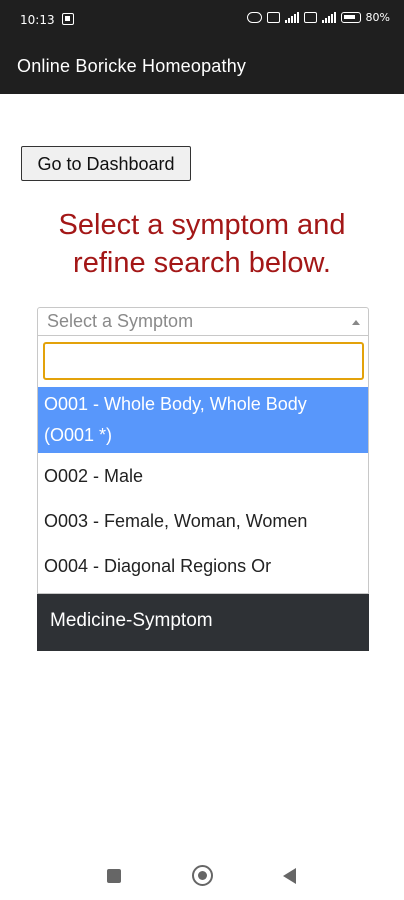  I want to click on chevron-up-icon, so click(356, 322).